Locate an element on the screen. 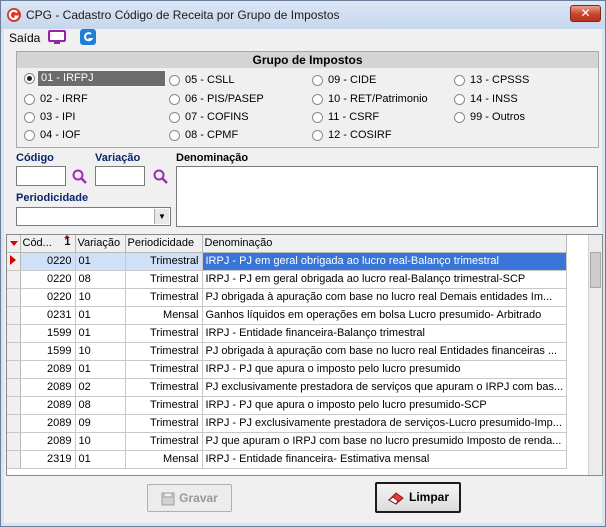  cell-variacao: 02 is located at coordinates (100, 387).